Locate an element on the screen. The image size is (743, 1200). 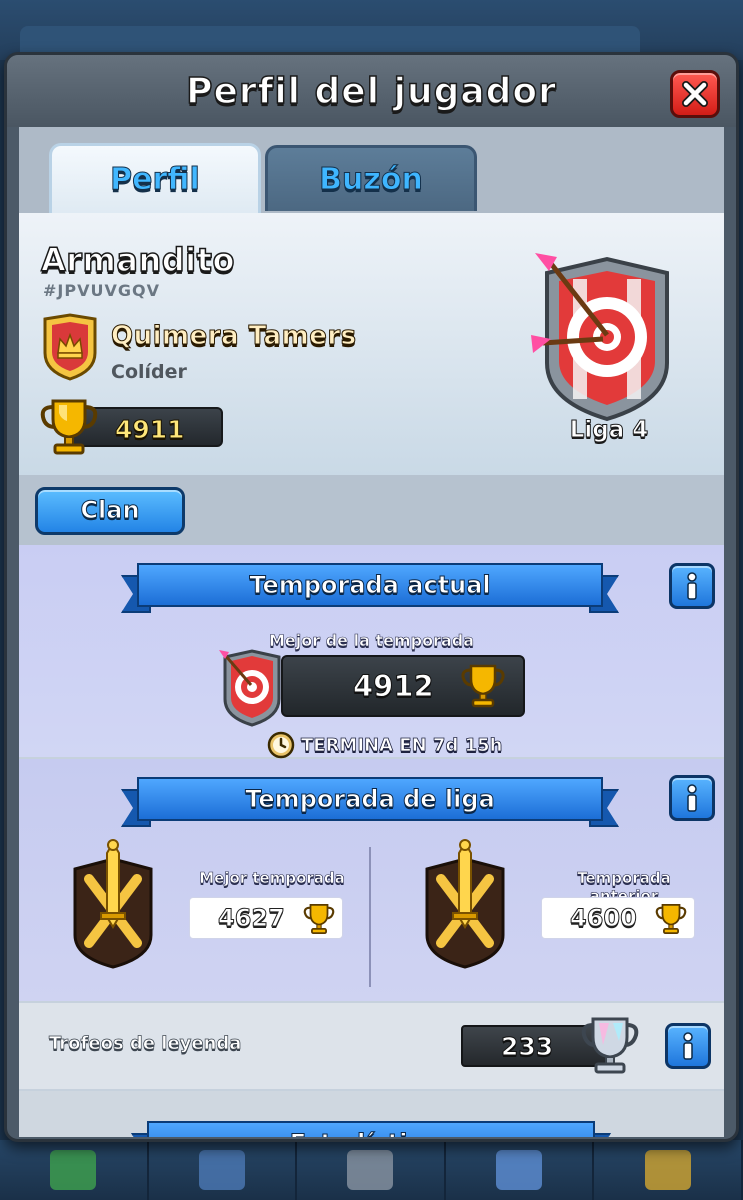
nav-slot-events is located at coordinates (668, 1170).